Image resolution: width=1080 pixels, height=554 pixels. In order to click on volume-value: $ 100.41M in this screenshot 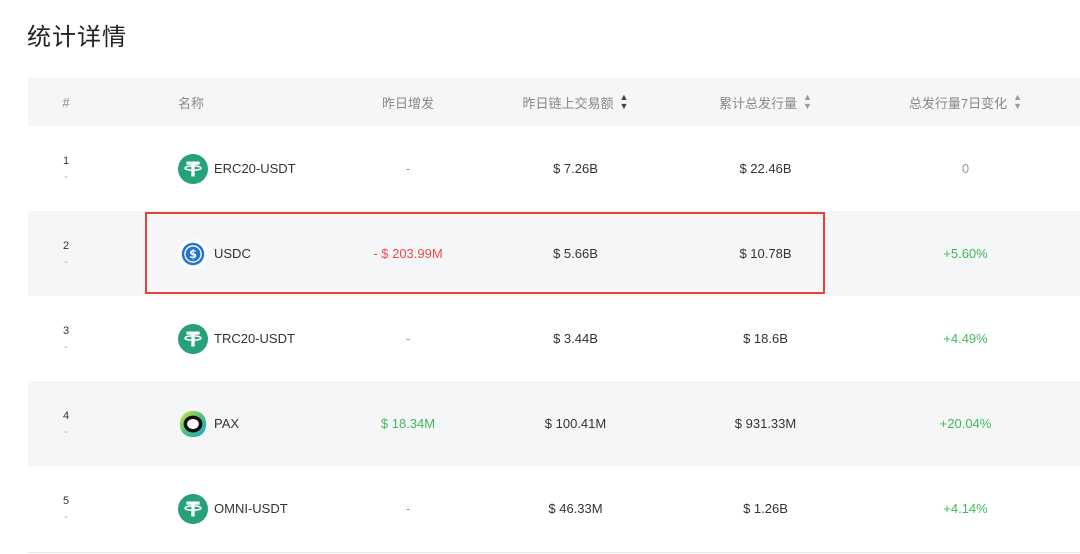, I will do `click(575, 423)`.